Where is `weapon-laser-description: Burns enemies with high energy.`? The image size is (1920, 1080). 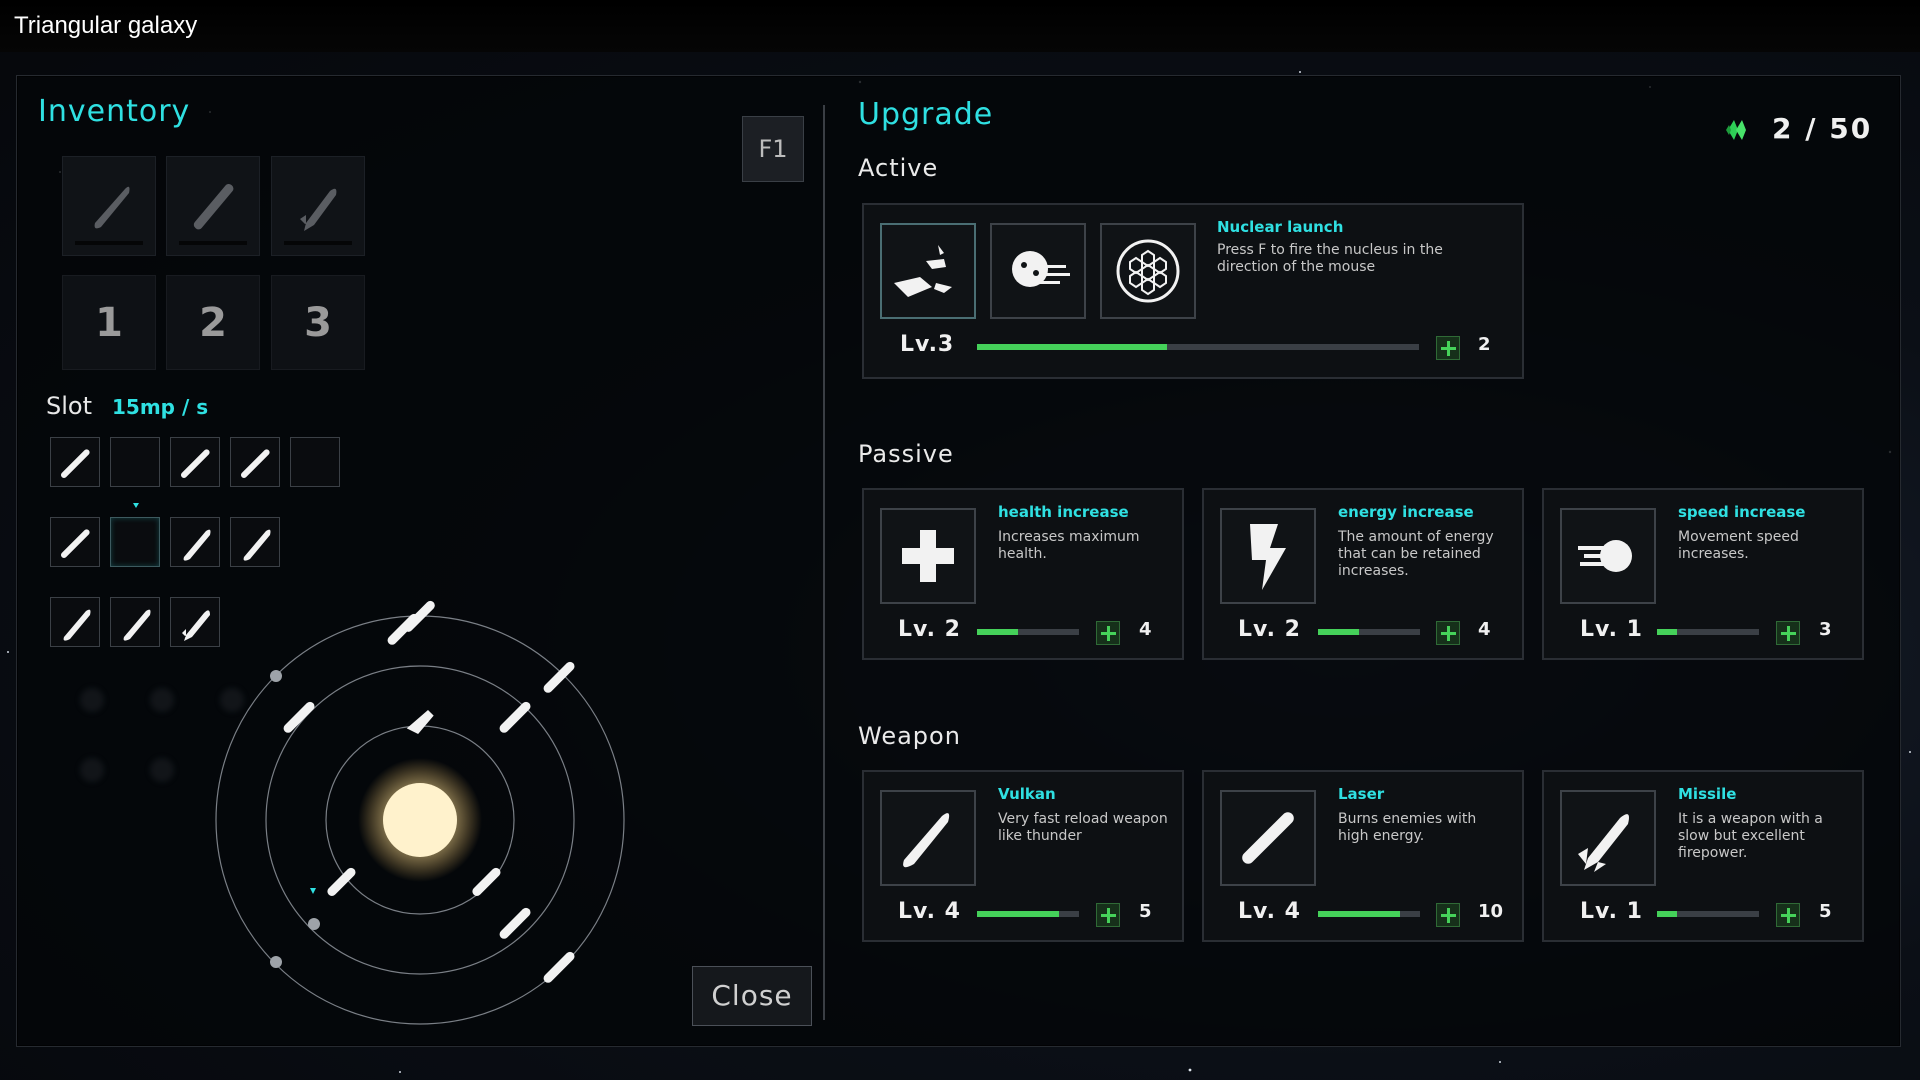 weapon-laser-description: Burns enemies with high energy. is located at coordinates (1407, 827).